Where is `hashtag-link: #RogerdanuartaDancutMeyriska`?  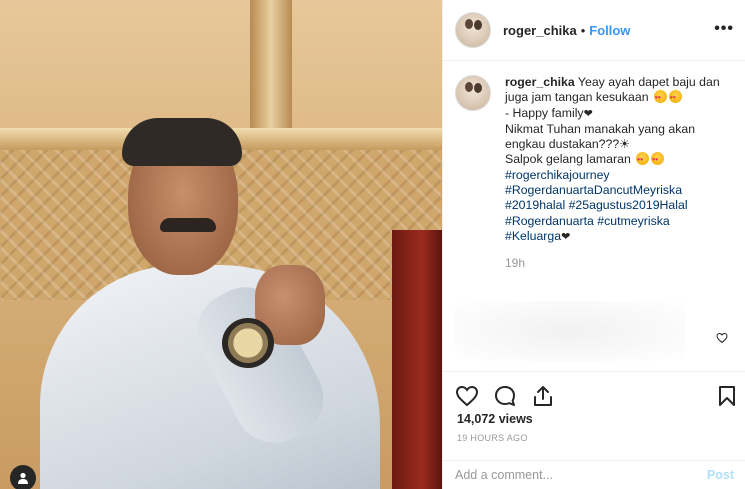 hashtag-link: #RogerdanuartaDancutMeyriska is located at coordinates (615, 190).